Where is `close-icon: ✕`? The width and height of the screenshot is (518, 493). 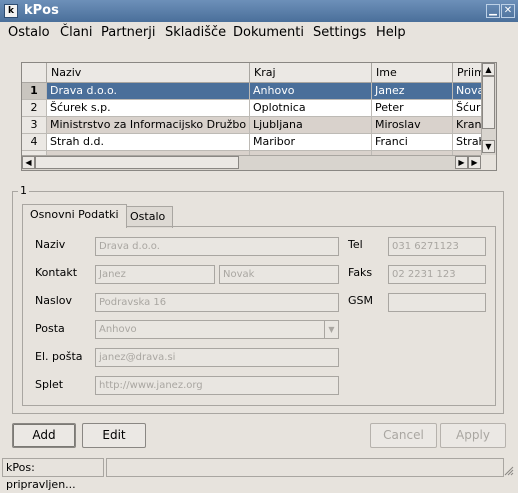
close-icon: ✕ is located at coordinates (508, 11).